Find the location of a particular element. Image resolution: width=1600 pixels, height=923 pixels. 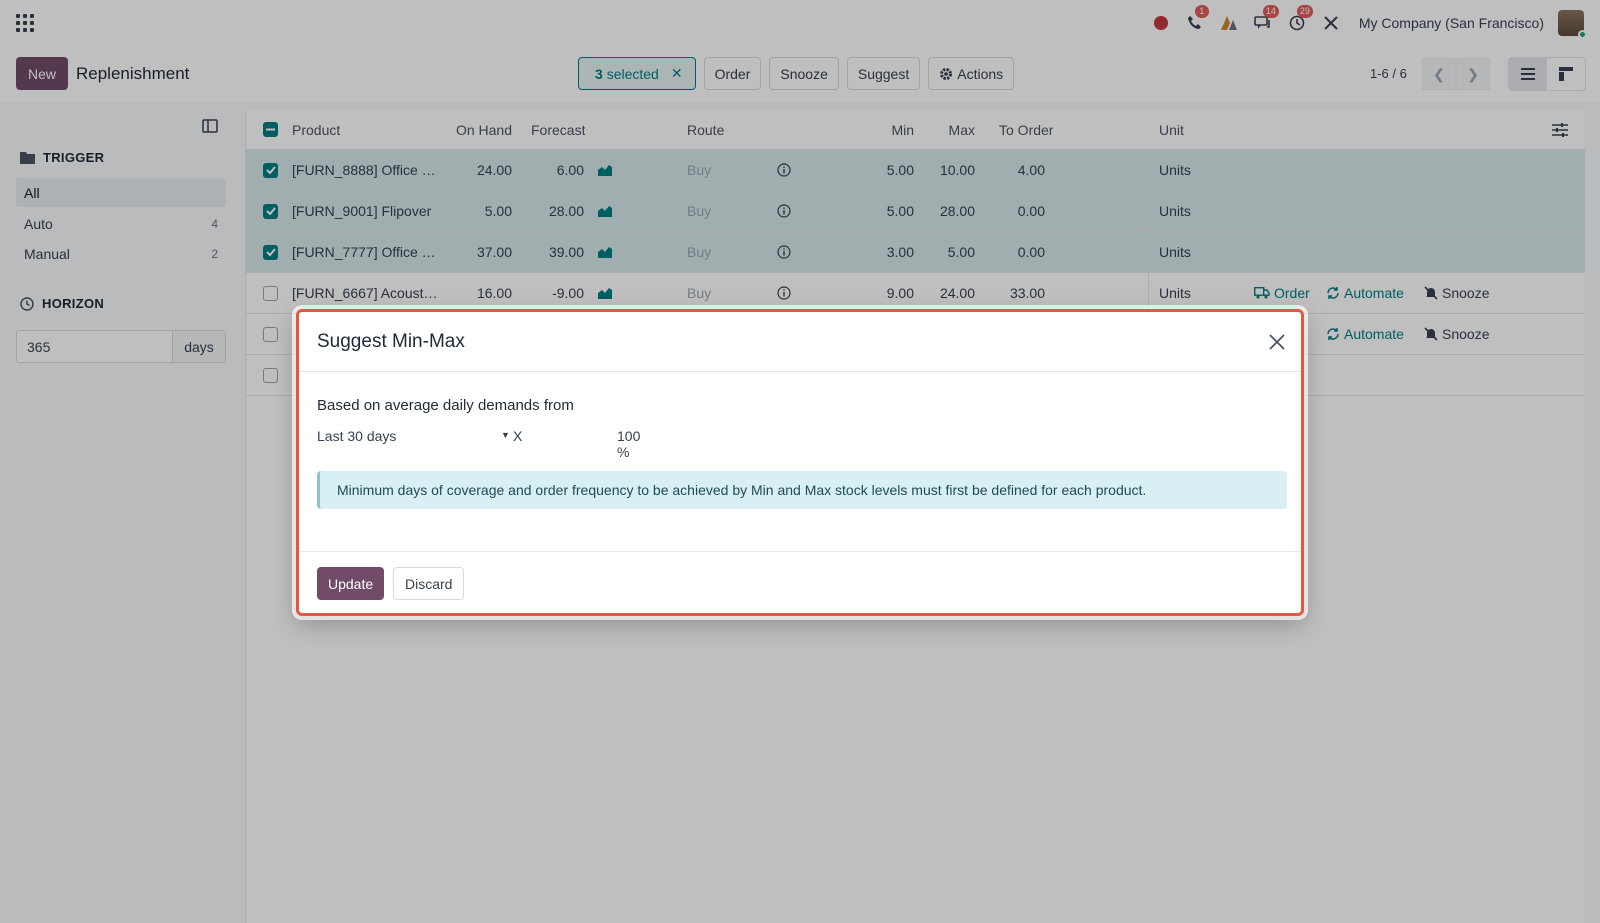

modal-footer: Update Discard is located at coordinates (800, 582).